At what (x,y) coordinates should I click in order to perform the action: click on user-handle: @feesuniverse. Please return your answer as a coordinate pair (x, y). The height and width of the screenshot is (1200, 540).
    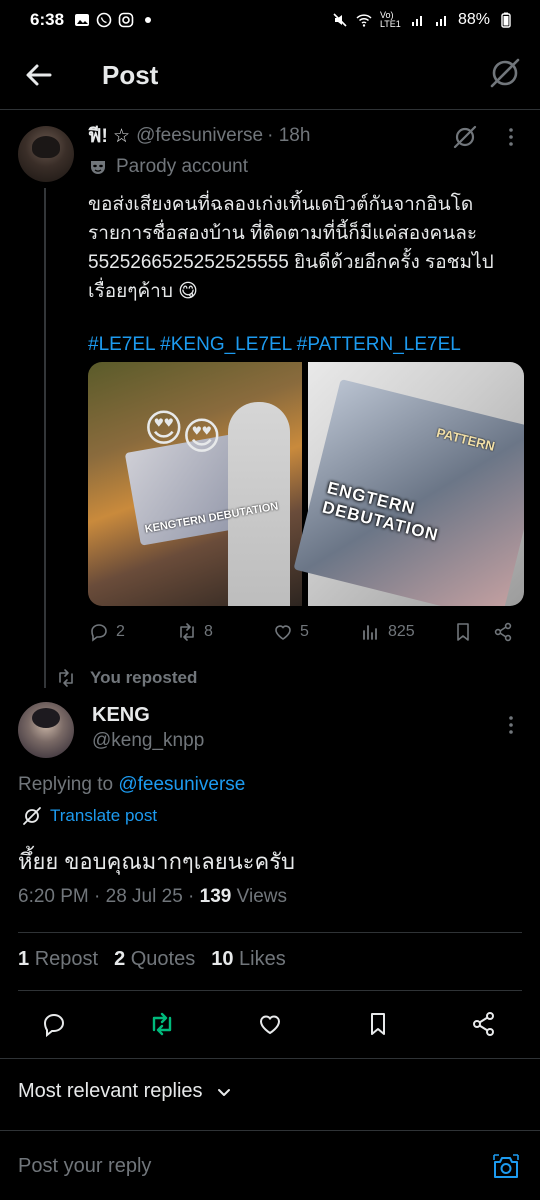
    Looking at the image, I should click on (199, 136).